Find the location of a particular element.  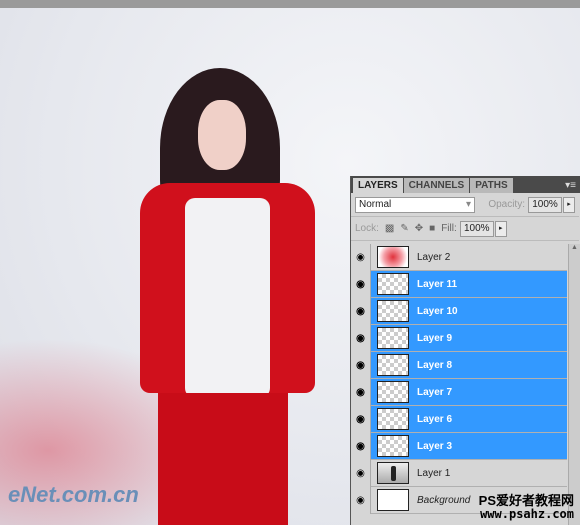

layer-name: Layer 1 is located at coordinates (434, 473).